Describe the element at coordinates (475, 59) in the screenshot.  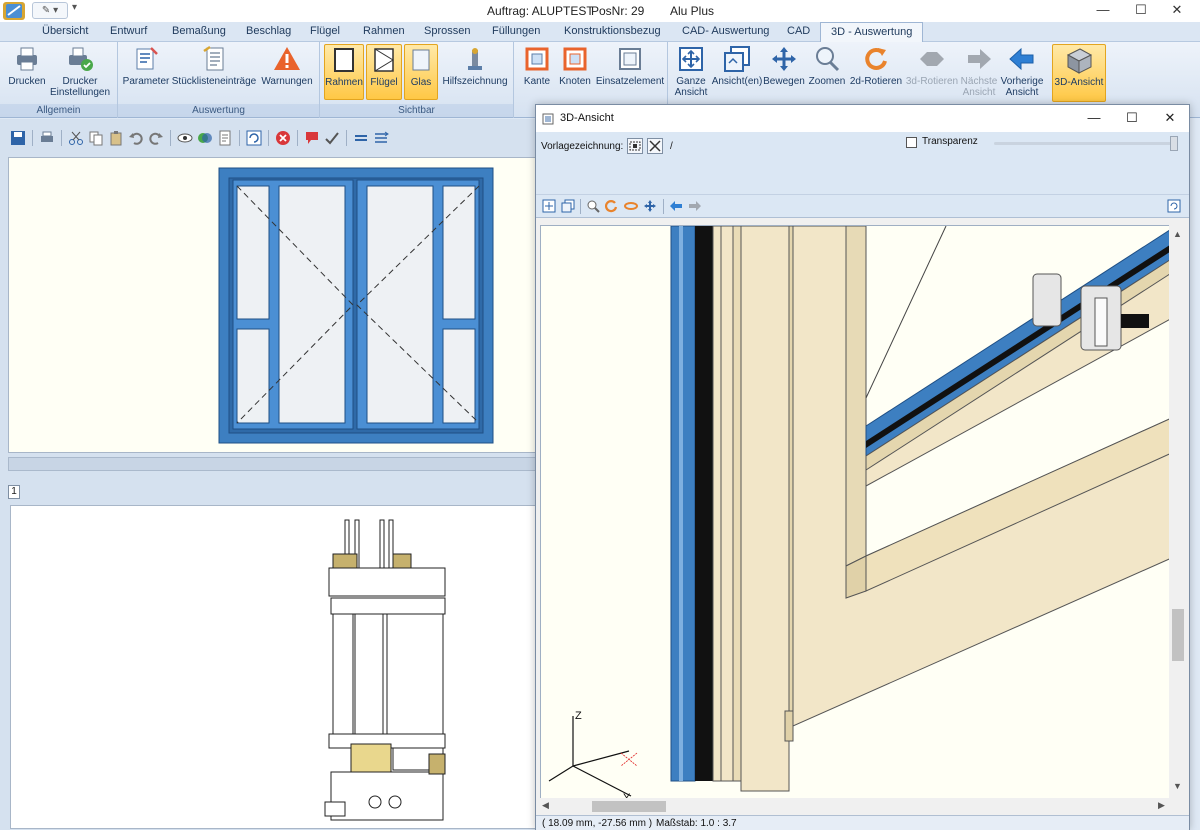
I see `helper-drawing-icon` at that location.